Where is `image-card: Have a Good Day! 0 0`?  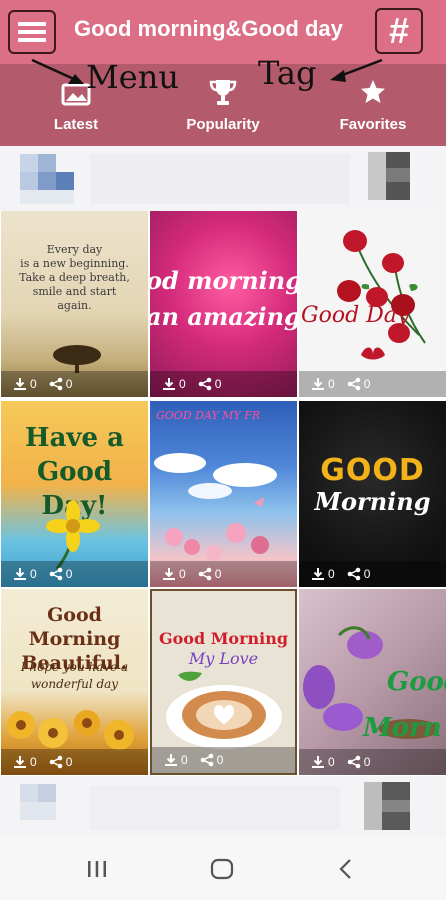 image-card: Have a Good Day! 0 0 is located at coordinates (74, 494).